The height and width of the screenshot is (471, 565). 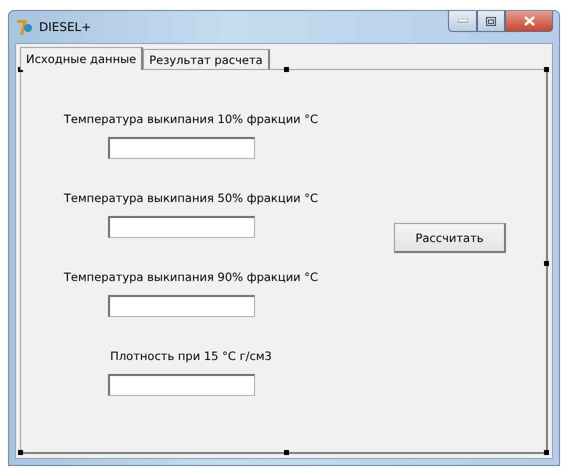 I want to click on tab: Результат расчета, so click(x=206, y=59).